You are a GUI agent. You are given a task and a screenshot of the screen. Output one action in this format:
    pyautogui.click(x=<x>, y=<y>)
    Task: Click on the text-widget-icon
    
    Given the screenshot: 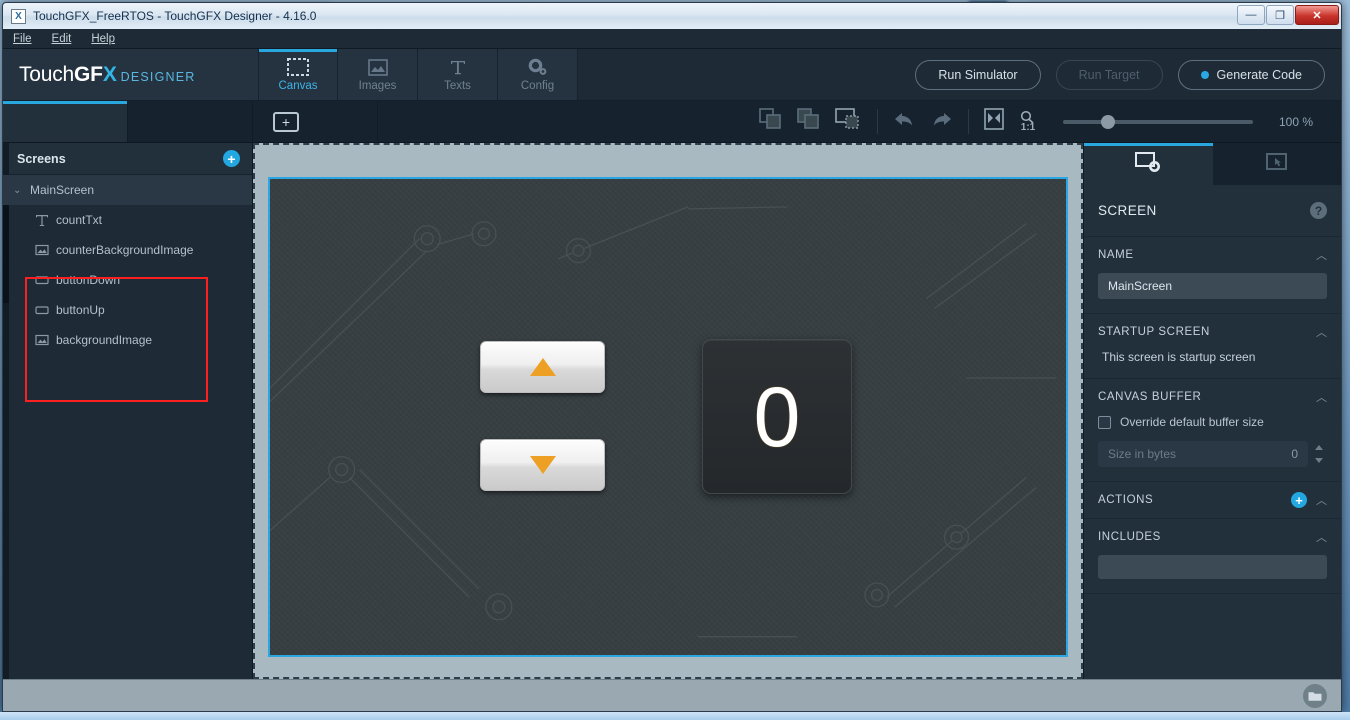 What is the action you would take?
    pyautogui.click(x=42, y=220)
    